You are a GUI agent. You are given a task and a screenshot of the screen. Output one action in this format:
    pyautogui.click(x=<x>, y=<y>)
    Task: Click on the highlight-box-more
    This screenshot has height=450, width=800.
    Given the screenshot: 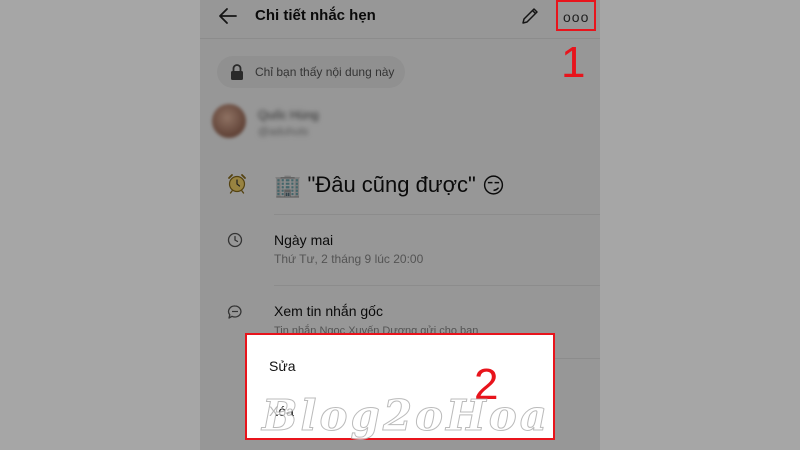 What is the action you would take?
    pyautogui.click(x=576, y=15)
    